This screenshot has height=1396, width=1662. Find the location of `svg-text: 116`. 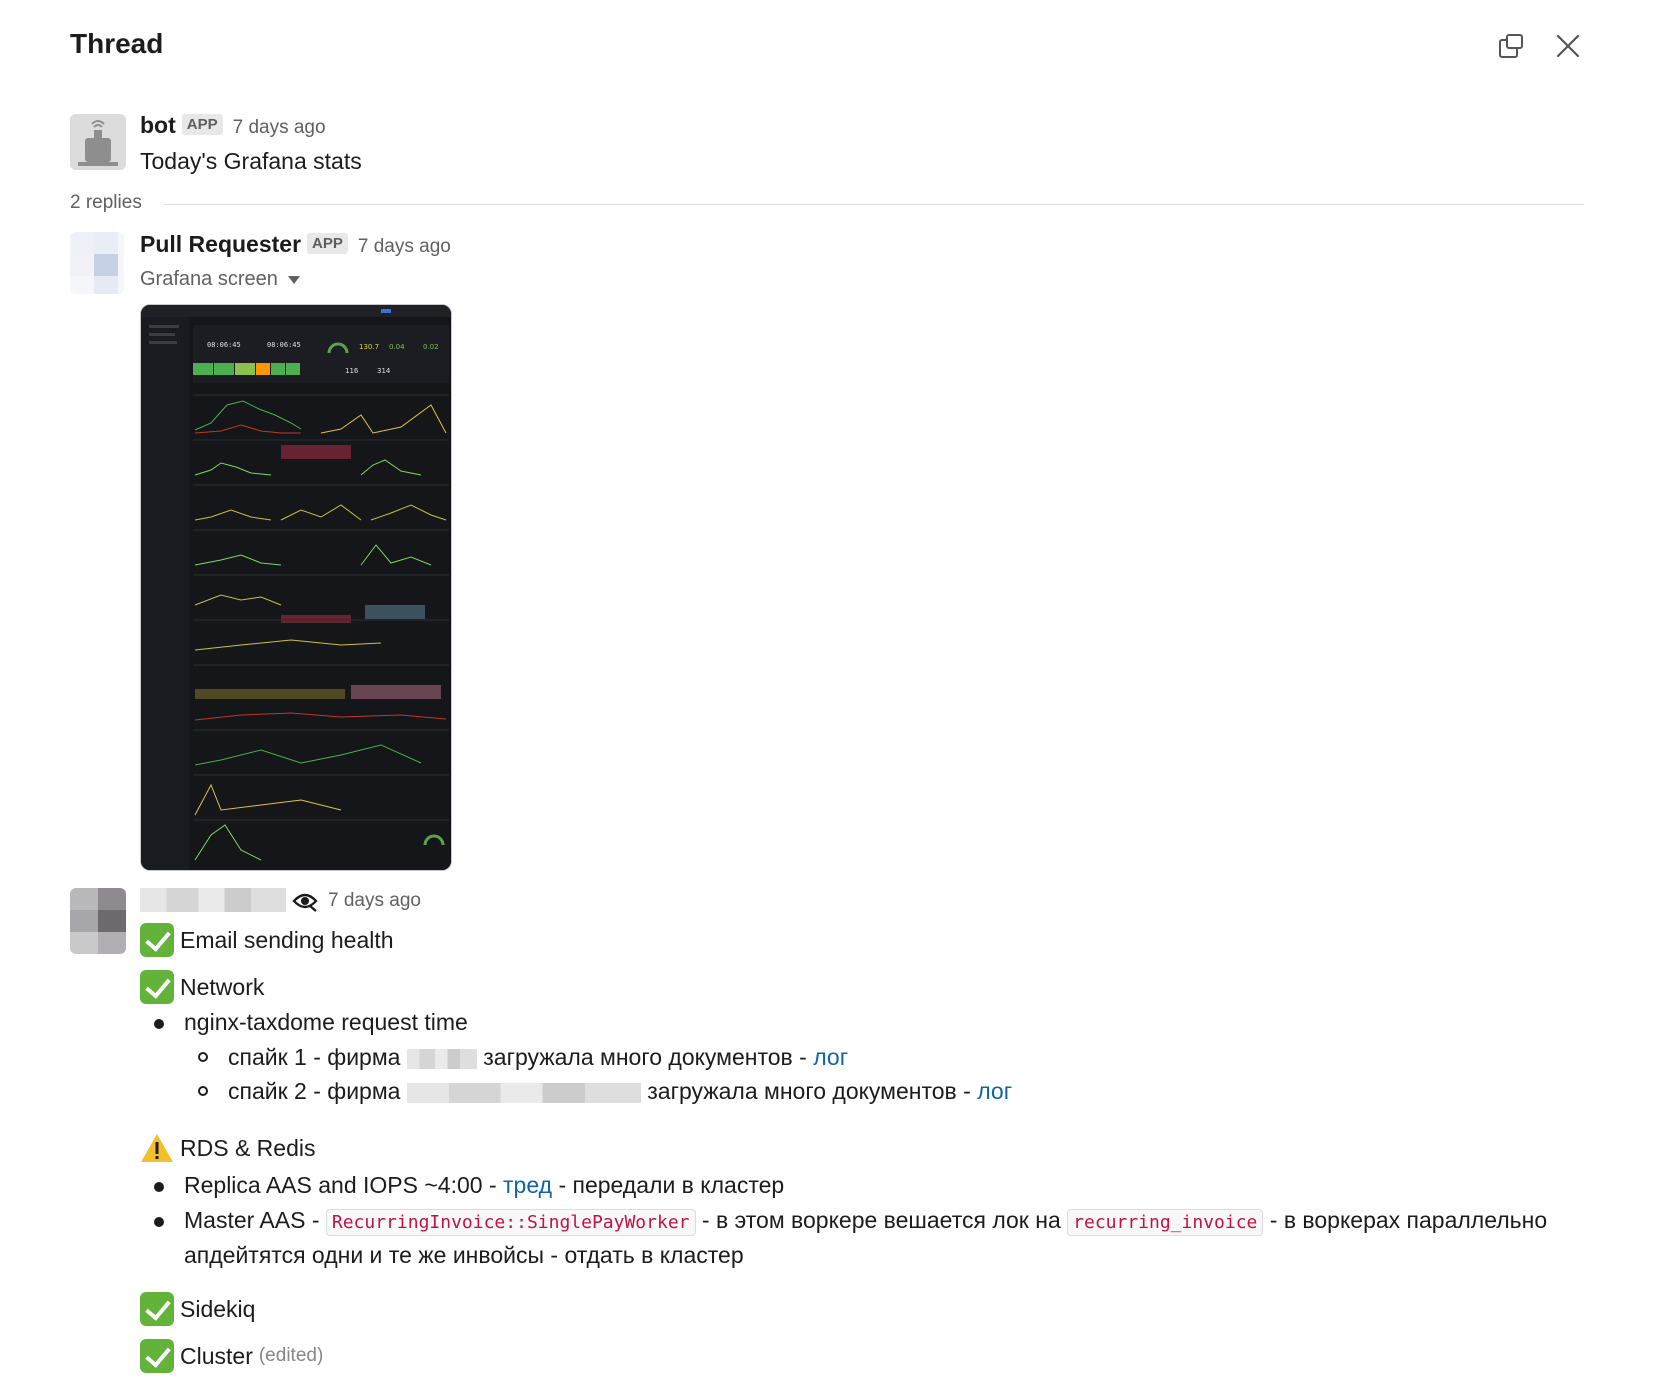

svg-text: 116 is located at coordinates (352, 371).